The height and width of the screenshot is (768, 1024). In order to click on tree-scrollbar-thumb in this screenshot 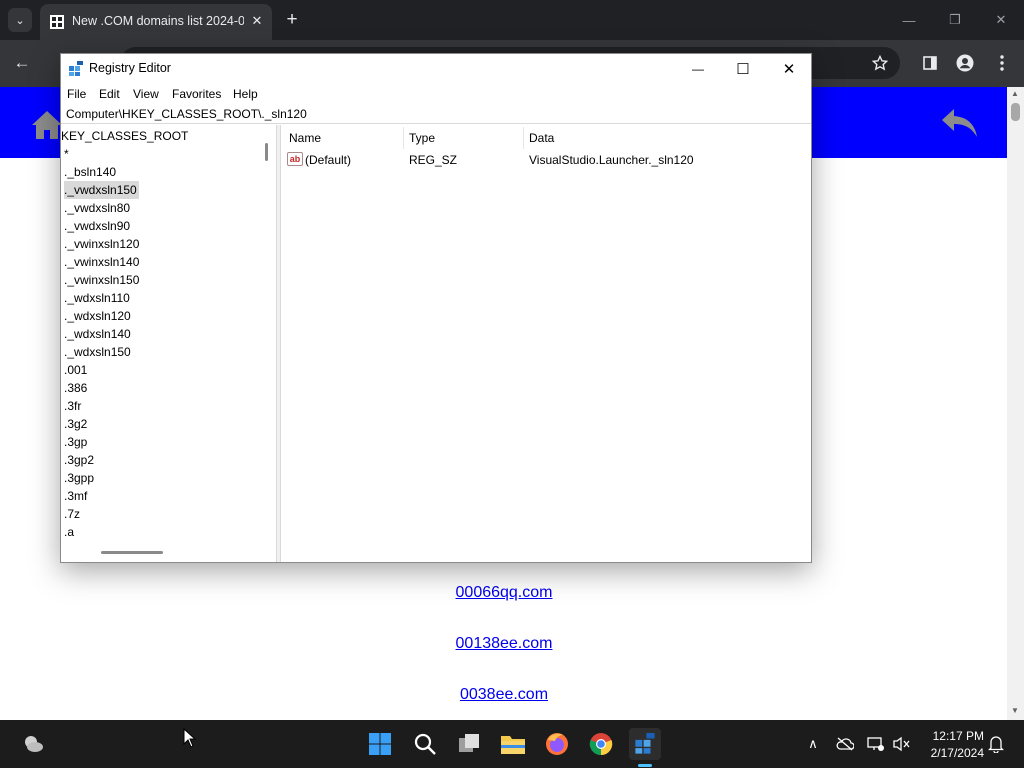, I will do `click(266, 152)`.